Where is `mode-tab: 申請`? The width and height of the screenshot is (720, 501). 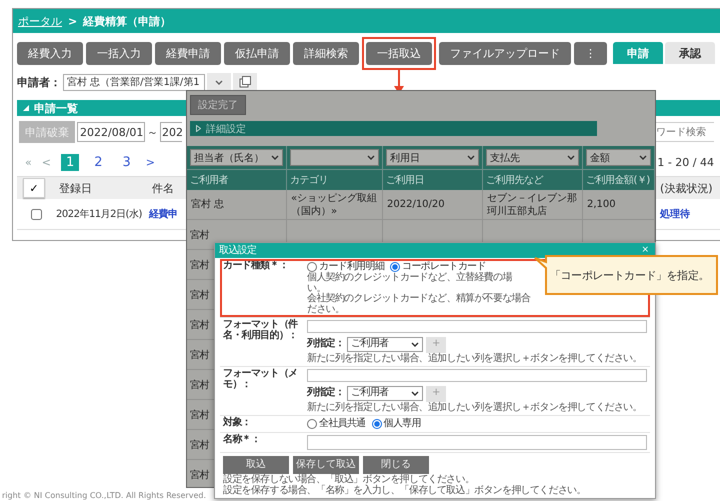 mode-tab: 申請 is located at coordinates (638, 53).